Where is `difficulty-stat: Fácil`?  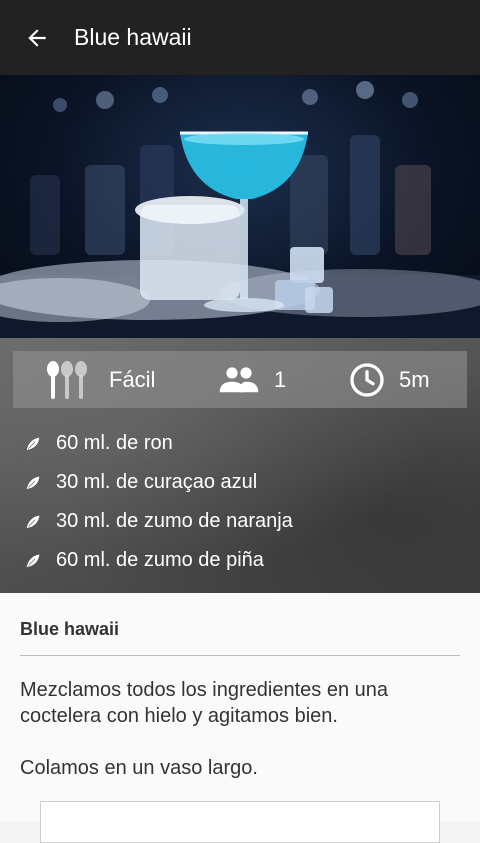
difficulty-stat: Fácil is located at coordinates (100, 379).